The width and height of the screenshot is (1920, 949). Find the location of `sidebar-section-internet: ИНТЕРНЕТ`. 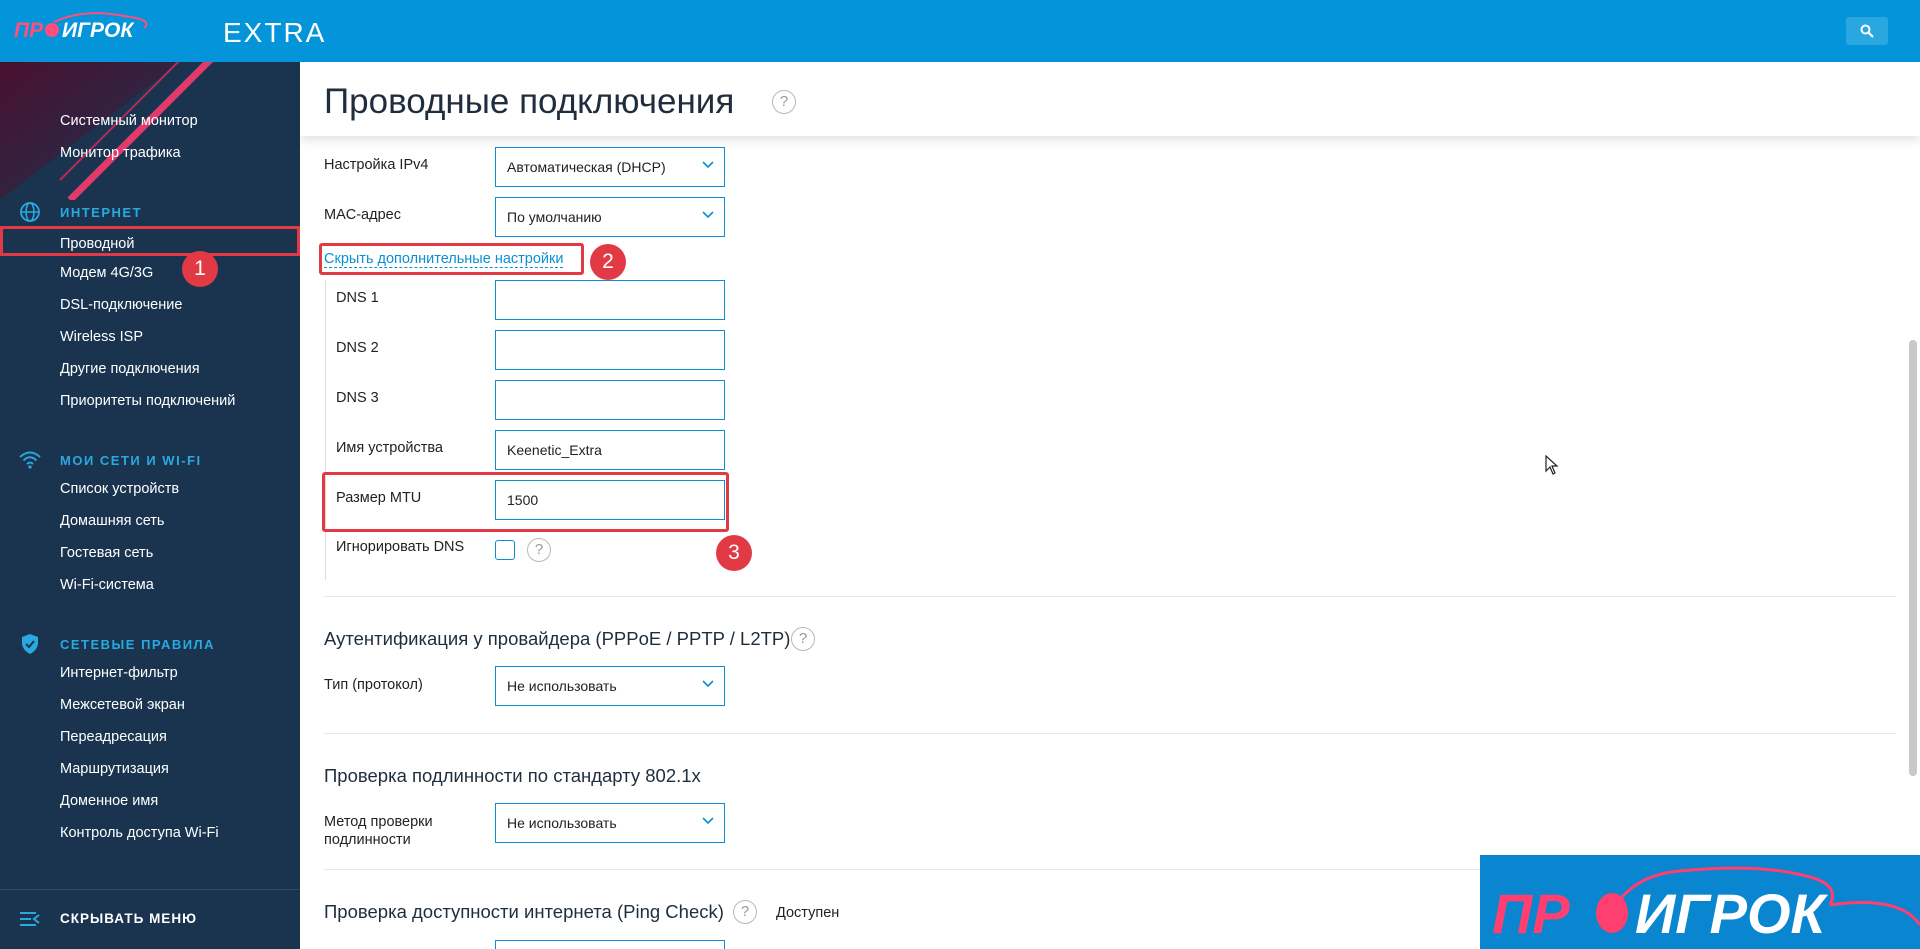

sidebar-section-internet: ИНТЕРНЕТ is located at coordinates (150, 212).